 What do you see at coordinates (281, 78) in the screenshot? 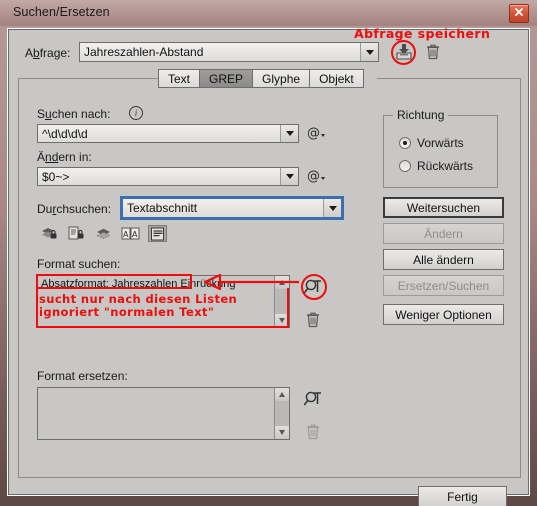
I see `tab-glyphe: Glyphe` at bounding box center [281, 78].